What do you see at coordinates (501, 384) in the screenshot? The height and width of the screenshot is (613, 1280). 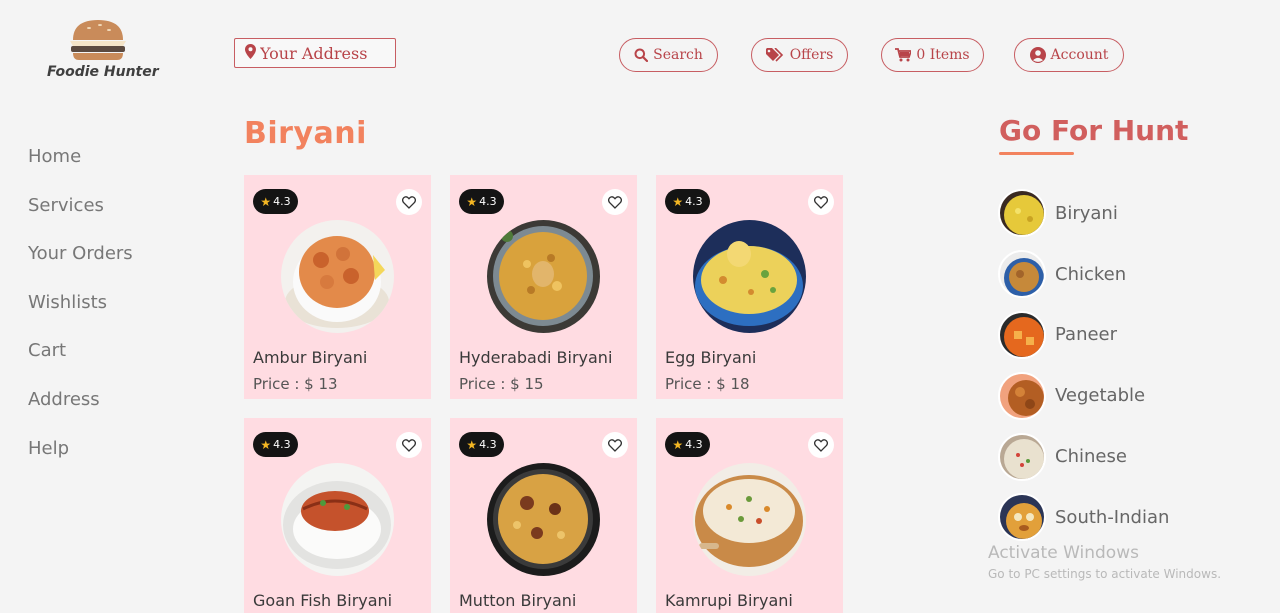 I see `dish-price: Price : $ 15` at bounding box center [501, 384].